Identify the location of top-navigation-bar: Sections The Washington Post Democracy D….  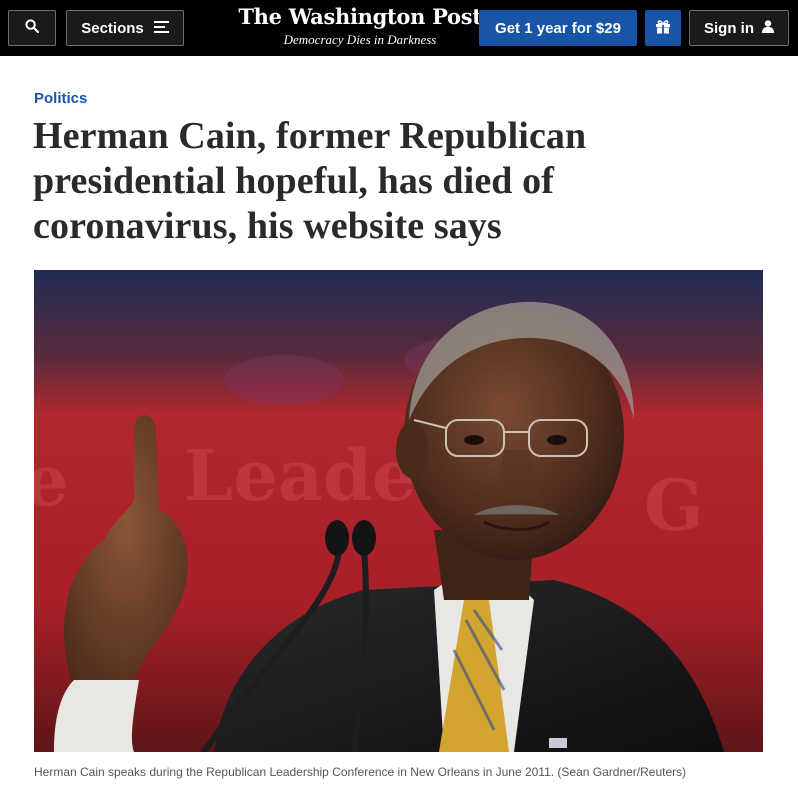
(399, 28).